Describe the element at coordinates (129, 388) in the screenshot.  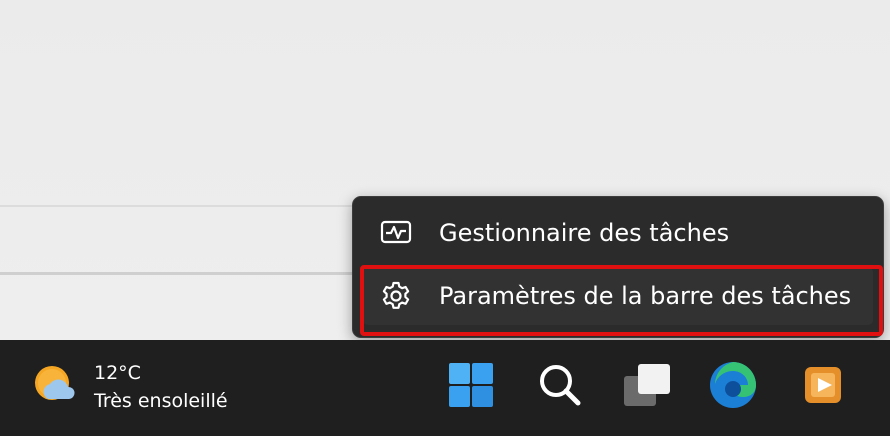
I see `weather-widget: 12°C Très ensoleillé` at that location.